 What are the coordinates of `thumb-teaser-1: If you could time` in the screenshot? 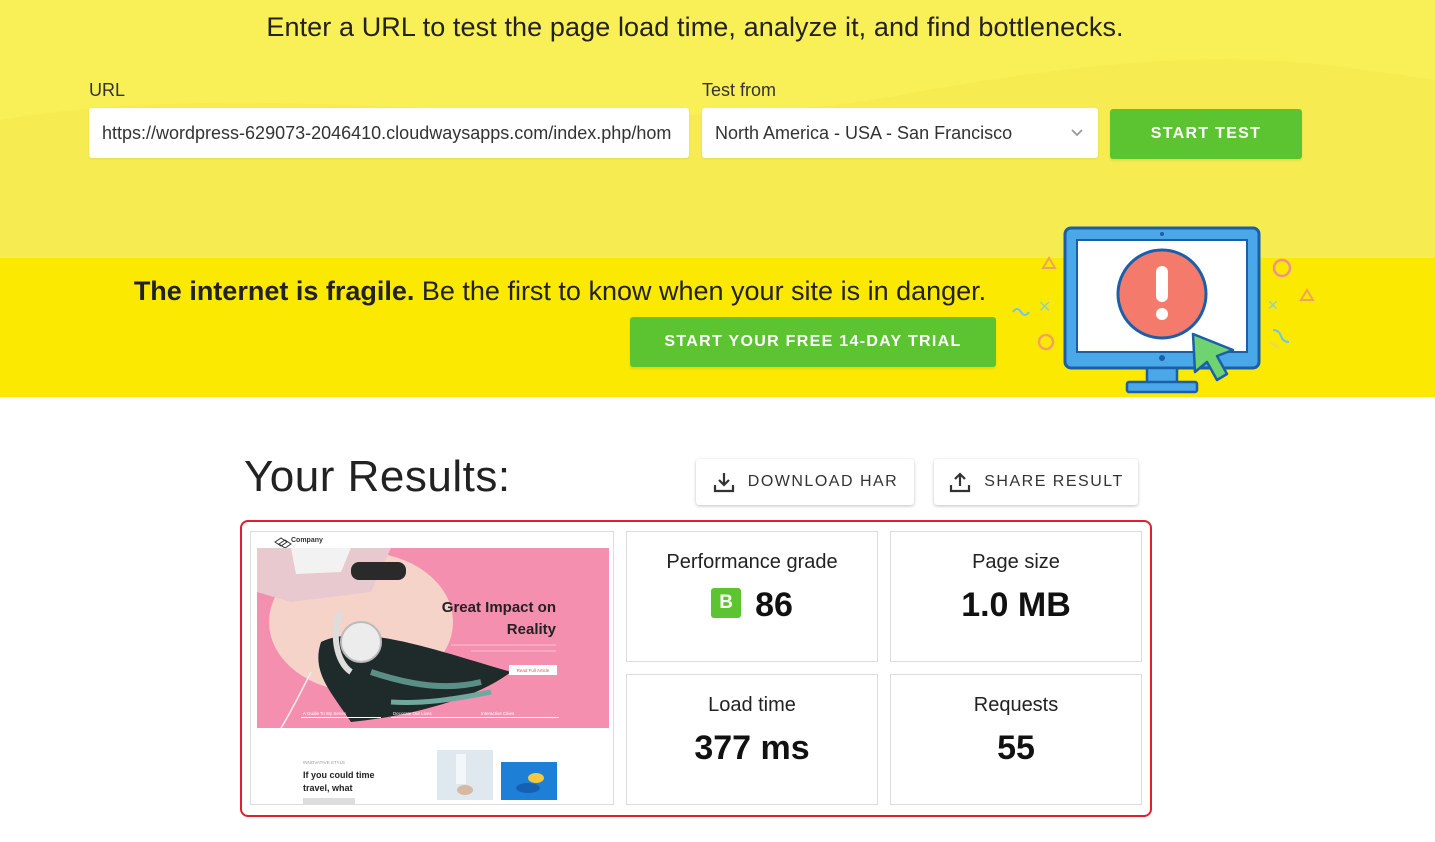 It's located at (339, 775).